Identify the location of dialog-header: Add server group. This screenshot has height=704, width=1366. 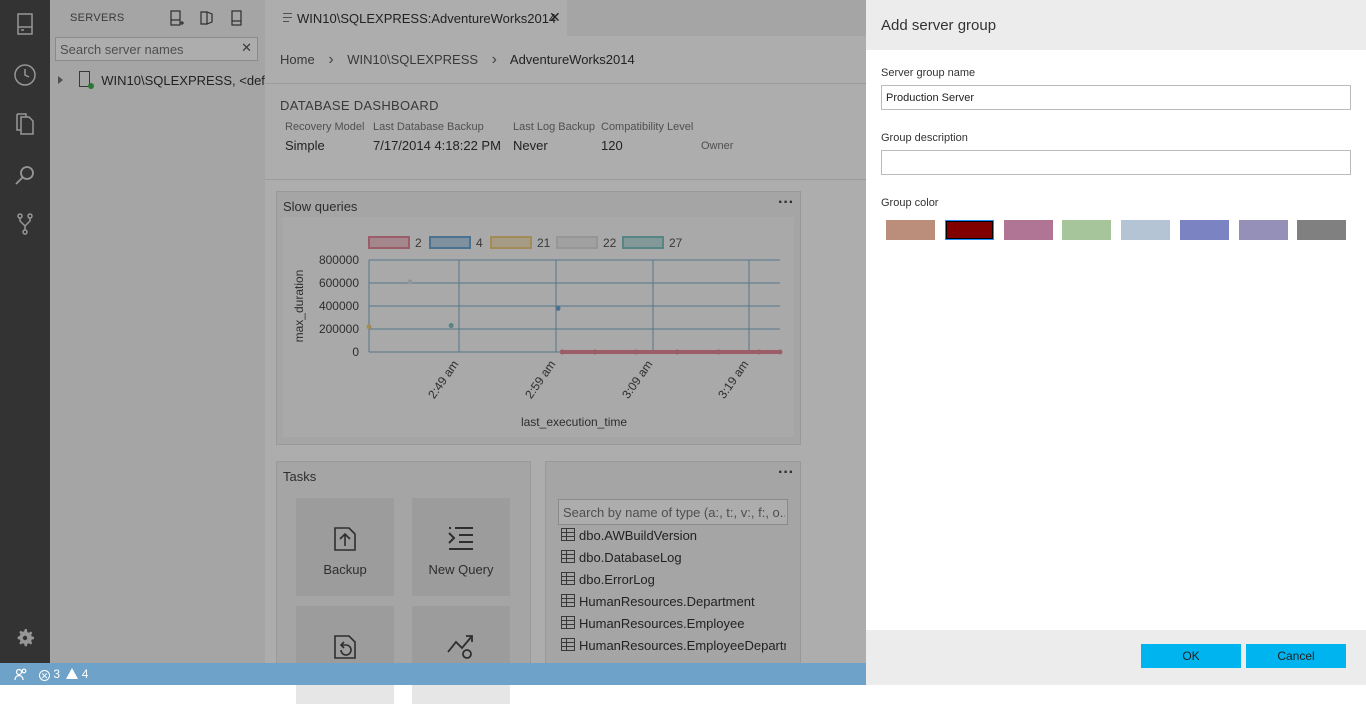
(1116, 25).